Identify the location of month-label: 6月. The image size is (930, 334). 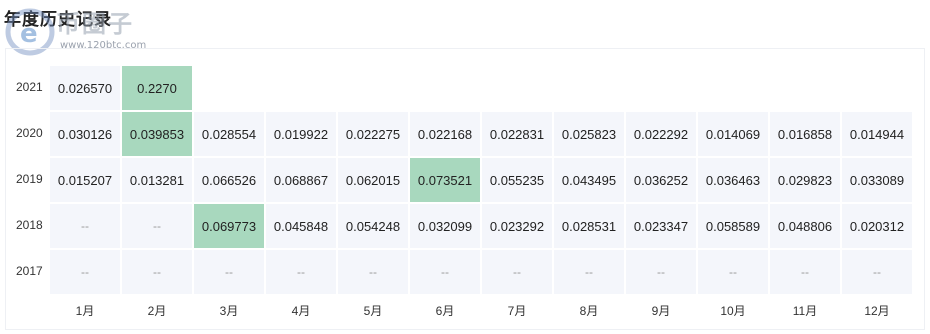
(445, 311).